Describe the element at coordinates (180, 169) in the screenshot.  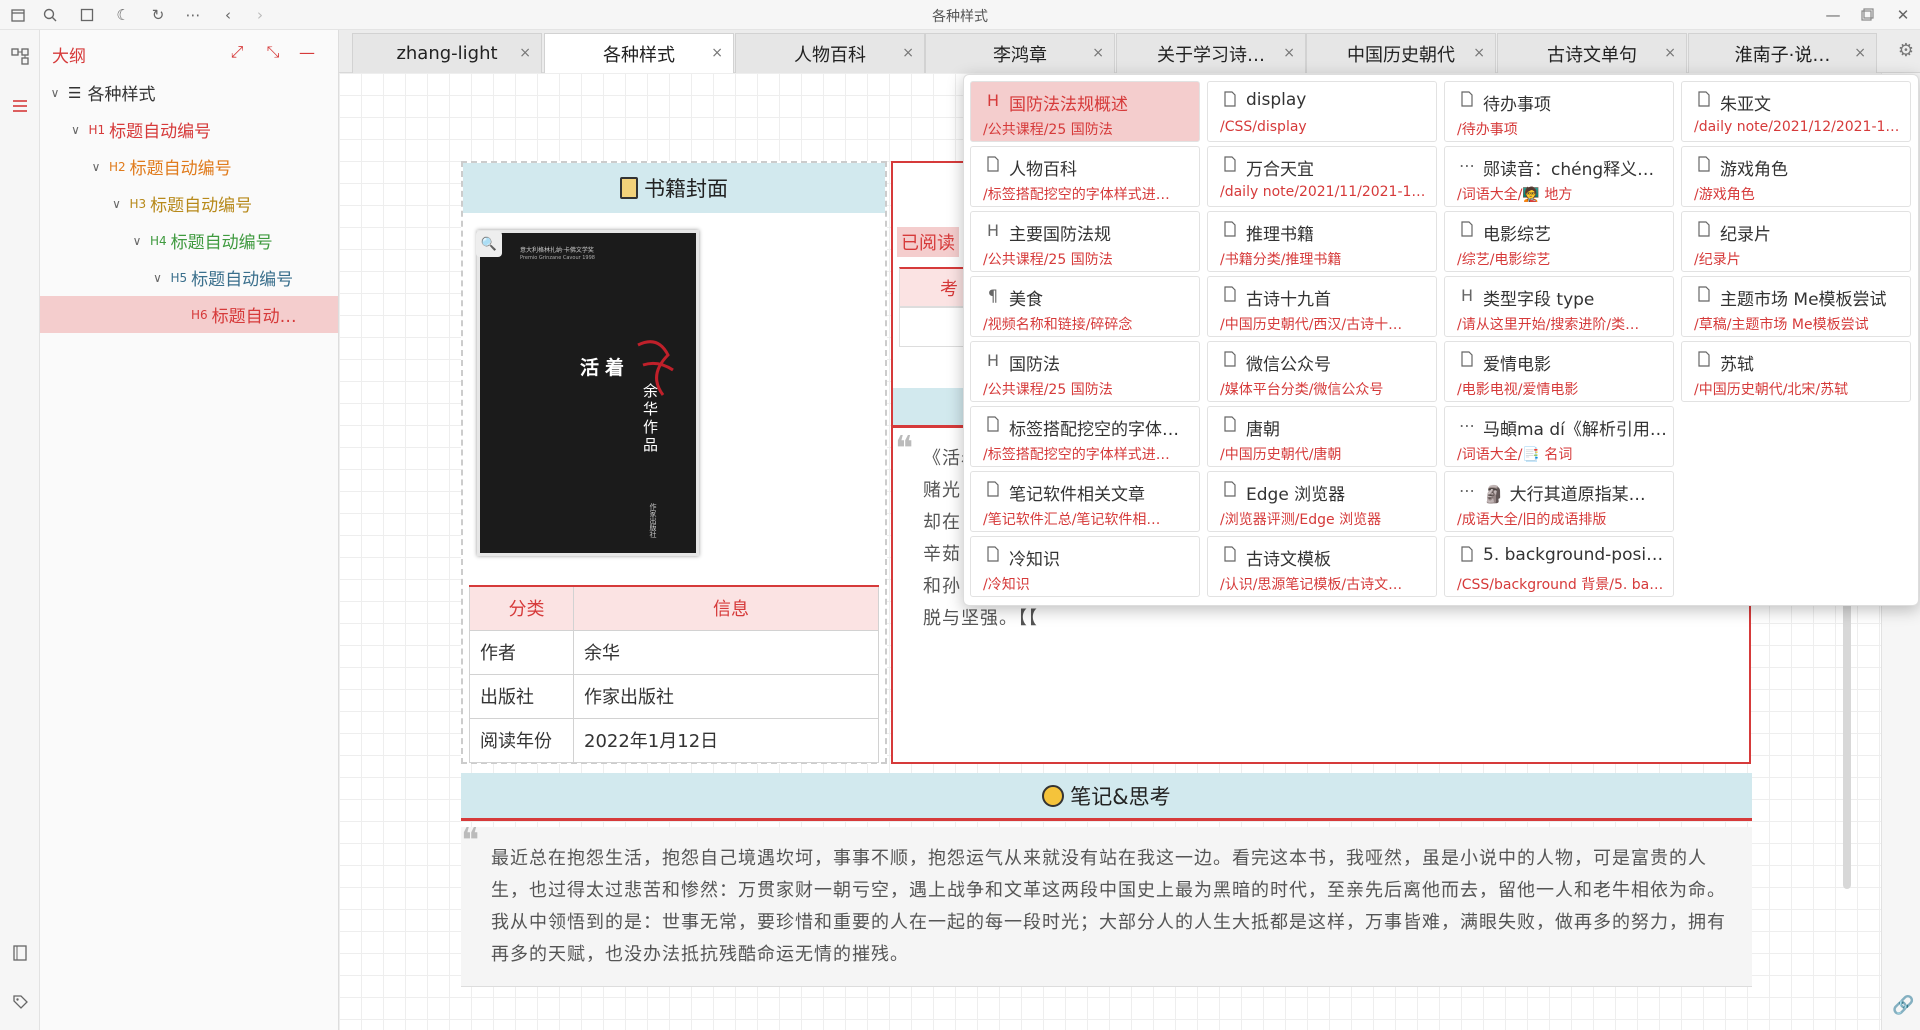
I see `outline-item-label: 标题自动编号` at that location.